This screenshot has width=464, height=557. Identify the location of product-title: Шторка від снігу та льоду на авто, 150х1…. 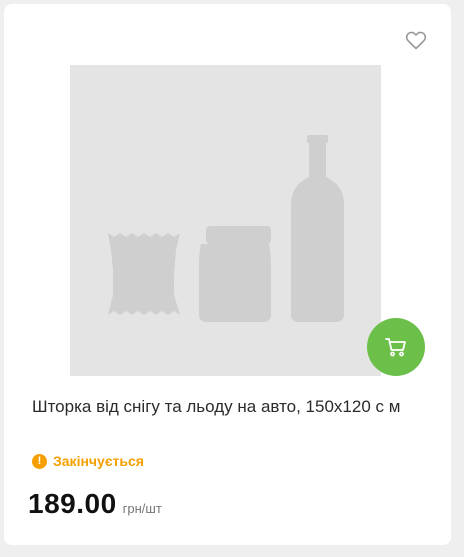
(229, 407).